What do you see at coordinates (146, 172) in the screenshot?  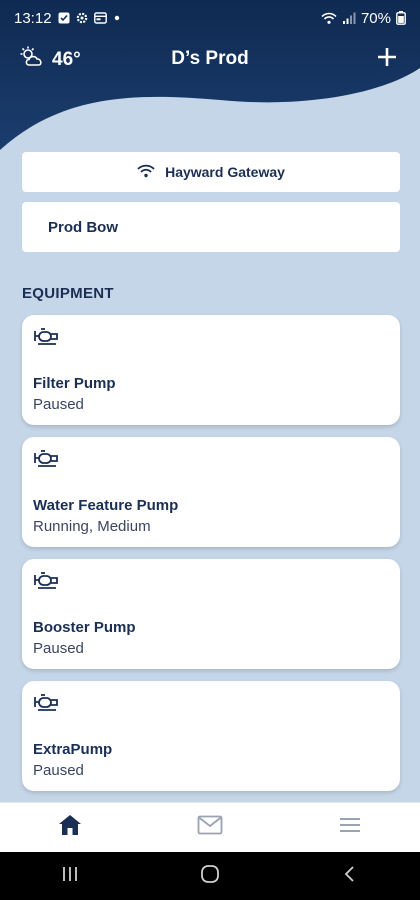 I see `wifi-icon` at bounding box center [146, 172].